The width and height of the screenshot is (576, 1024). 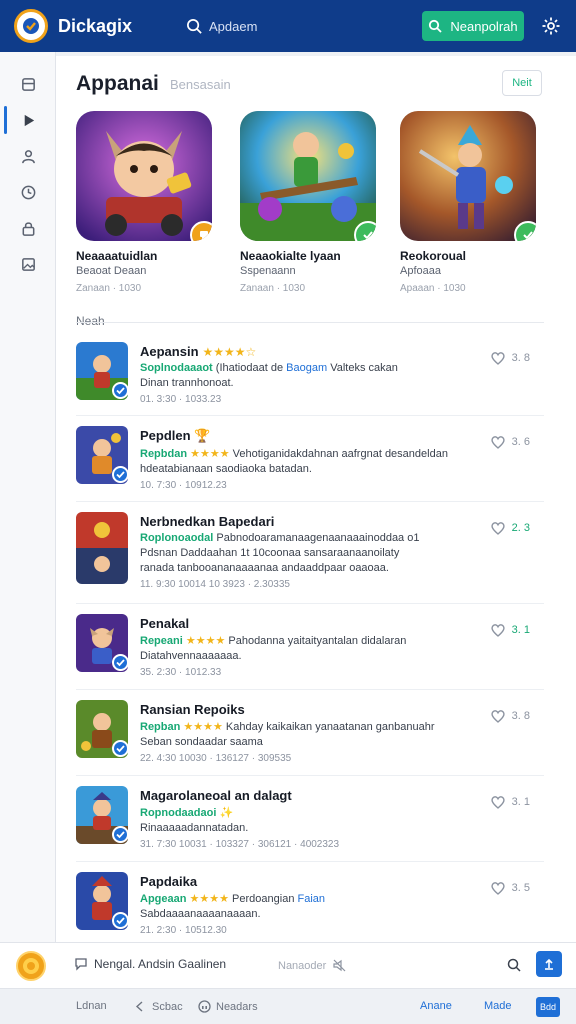 I want to click on sidebar, so click(x=28, y=497).